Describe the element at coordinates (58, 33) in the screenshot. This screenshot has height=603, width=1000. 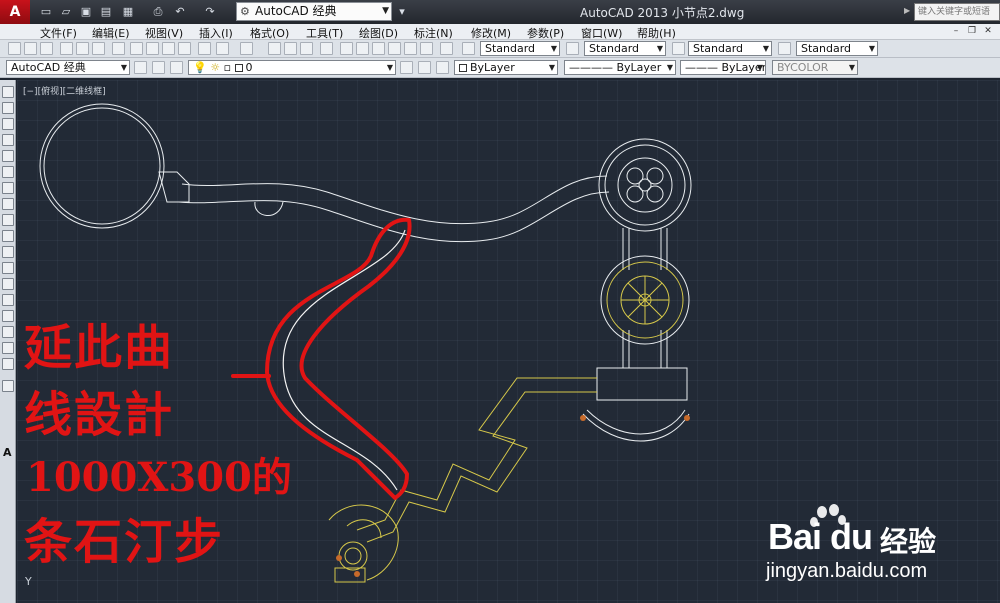
I see `menu-file: 文件(F)` at that location.